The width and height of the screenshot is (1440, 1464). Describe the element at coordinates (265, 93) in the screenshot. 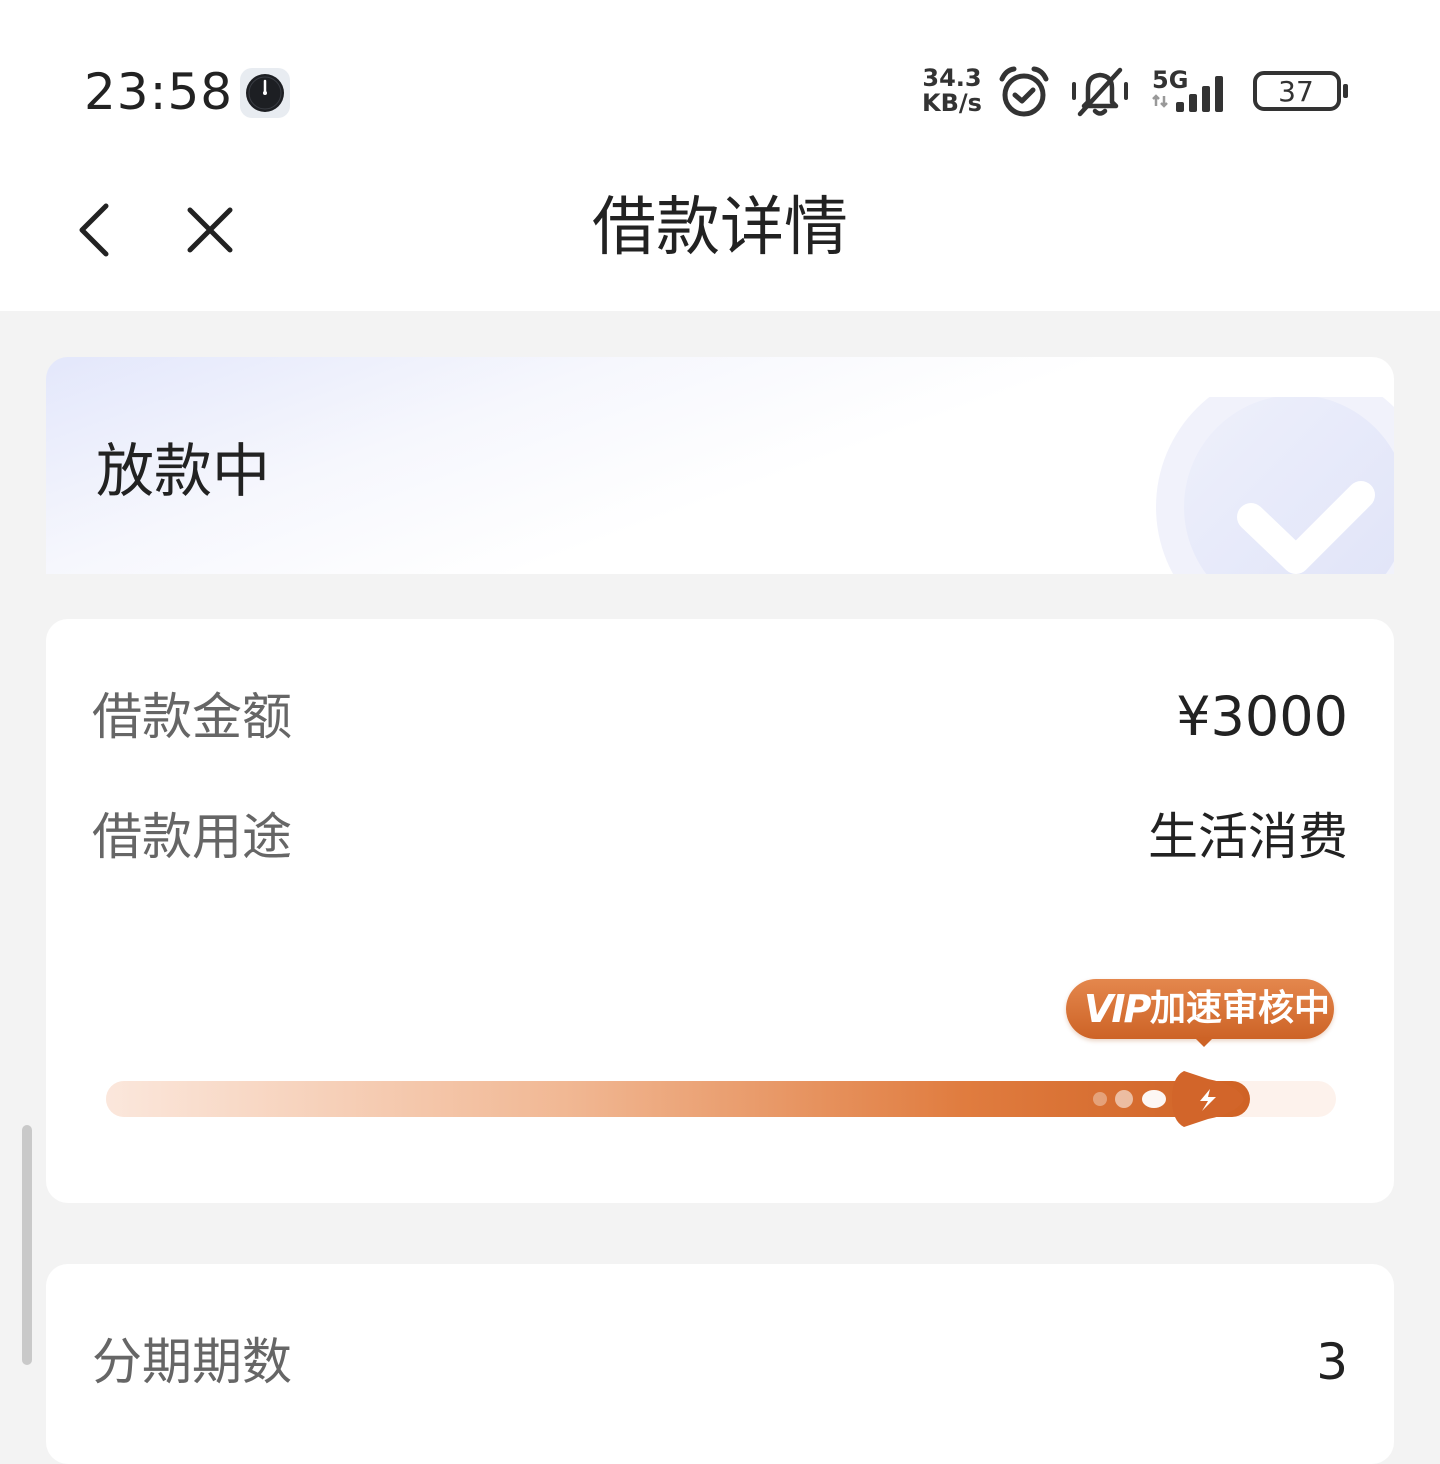

I see `clock-app-icon` at that location.